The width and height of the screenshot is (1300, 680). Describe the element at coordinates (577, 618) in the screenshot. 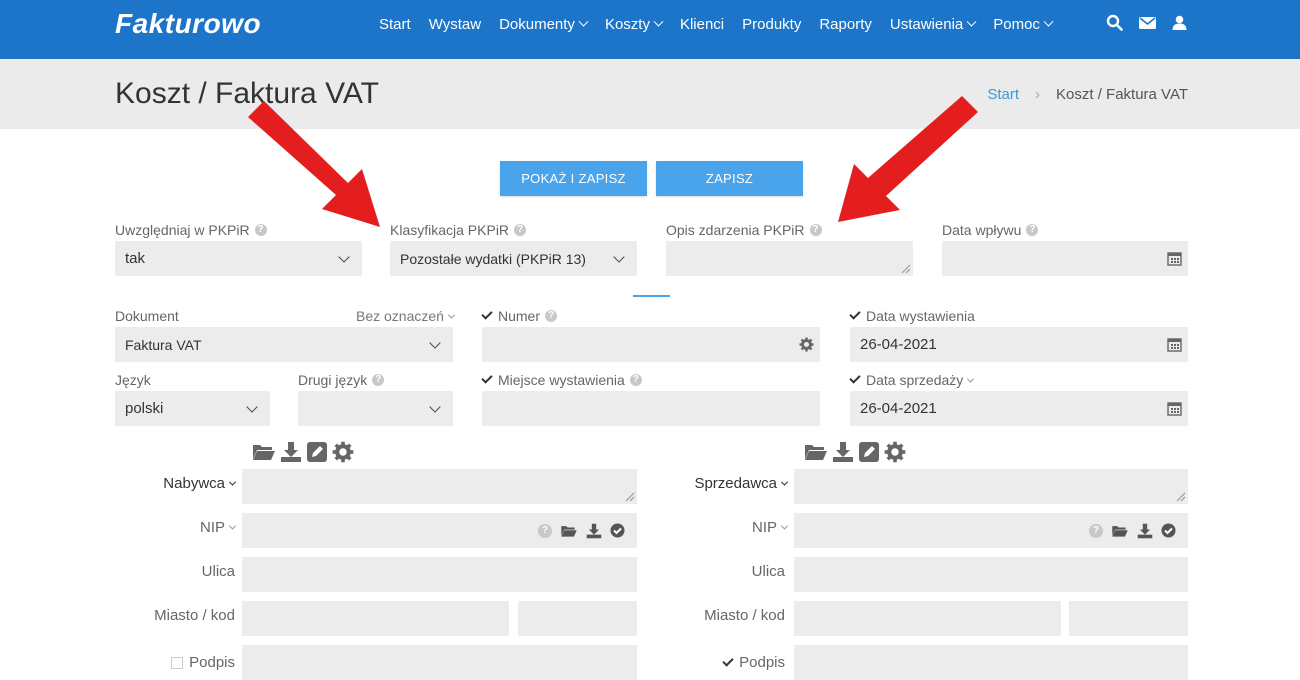

I see `buyer-postcode-input` at that location.